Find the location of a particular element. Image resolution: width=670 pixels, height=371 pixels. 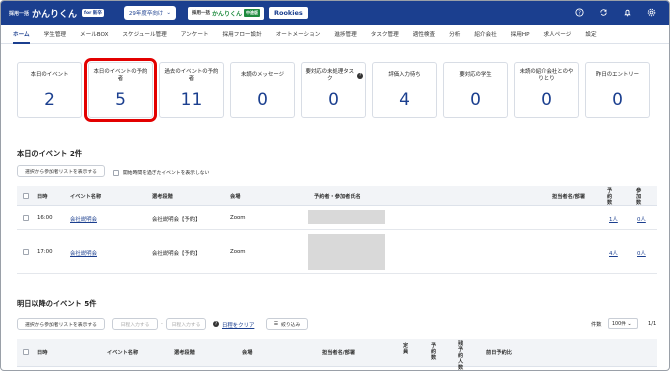

row-time: 16:00 is located at coordinates (45, 218).